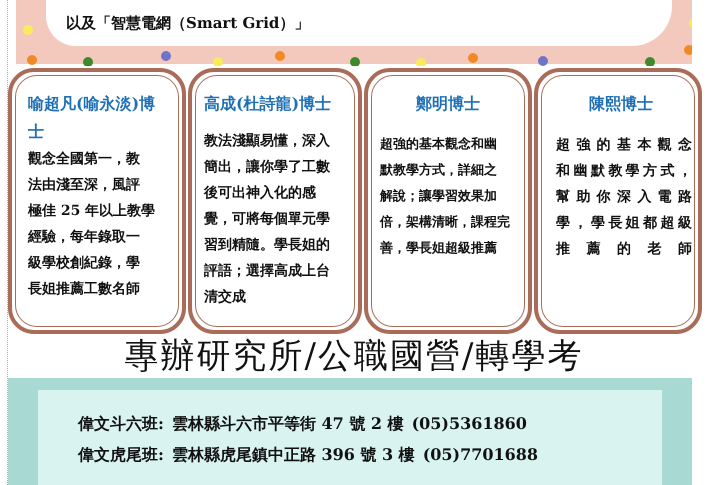 The image size is (708, 485). I want to click on teacher-name: 鄭明博士, so click(448, 103).